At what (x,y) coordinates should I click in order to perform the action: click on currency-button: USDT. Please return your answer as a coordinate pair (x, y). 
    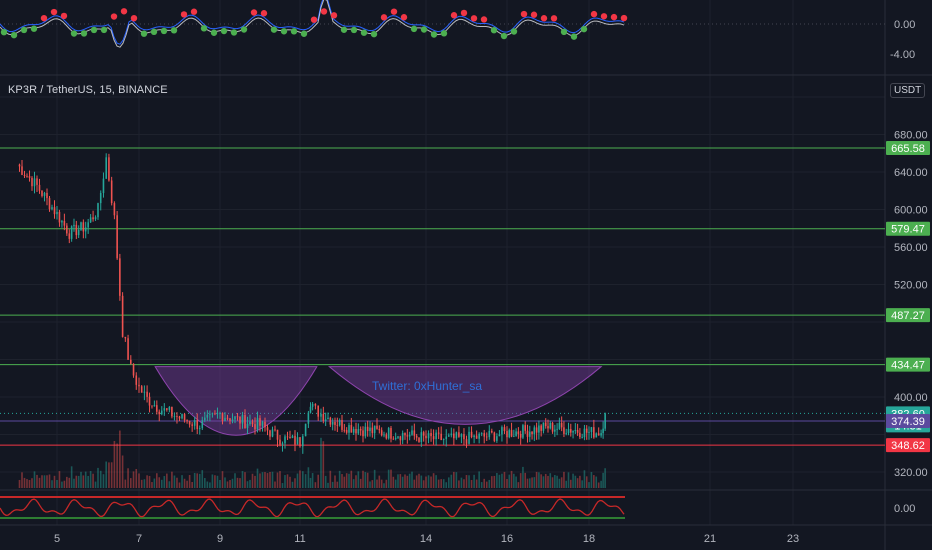
    Looking at the image, I should click on (908, 90).